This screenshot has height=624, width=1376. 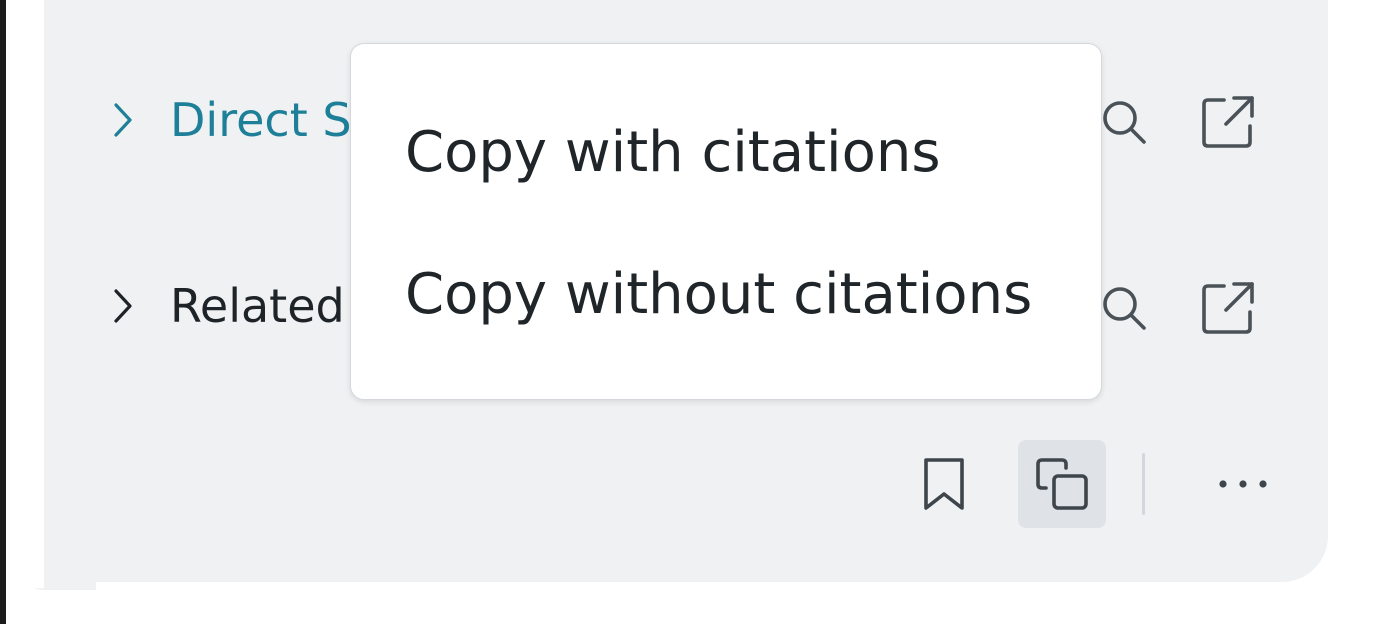 I want to click on more-button, so click(x=1243, y=484).